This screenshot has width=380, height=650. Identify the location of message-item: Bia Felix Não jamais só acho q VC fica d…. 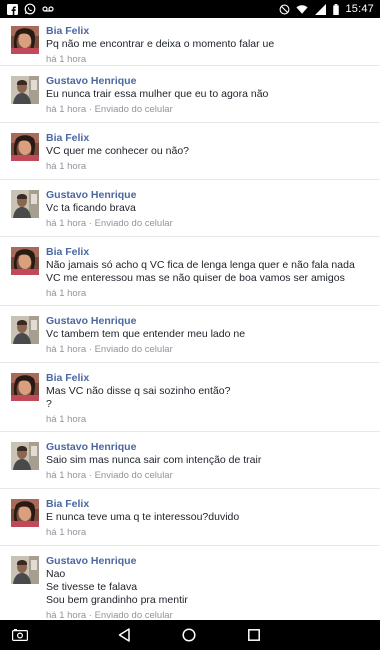
(190, 271).